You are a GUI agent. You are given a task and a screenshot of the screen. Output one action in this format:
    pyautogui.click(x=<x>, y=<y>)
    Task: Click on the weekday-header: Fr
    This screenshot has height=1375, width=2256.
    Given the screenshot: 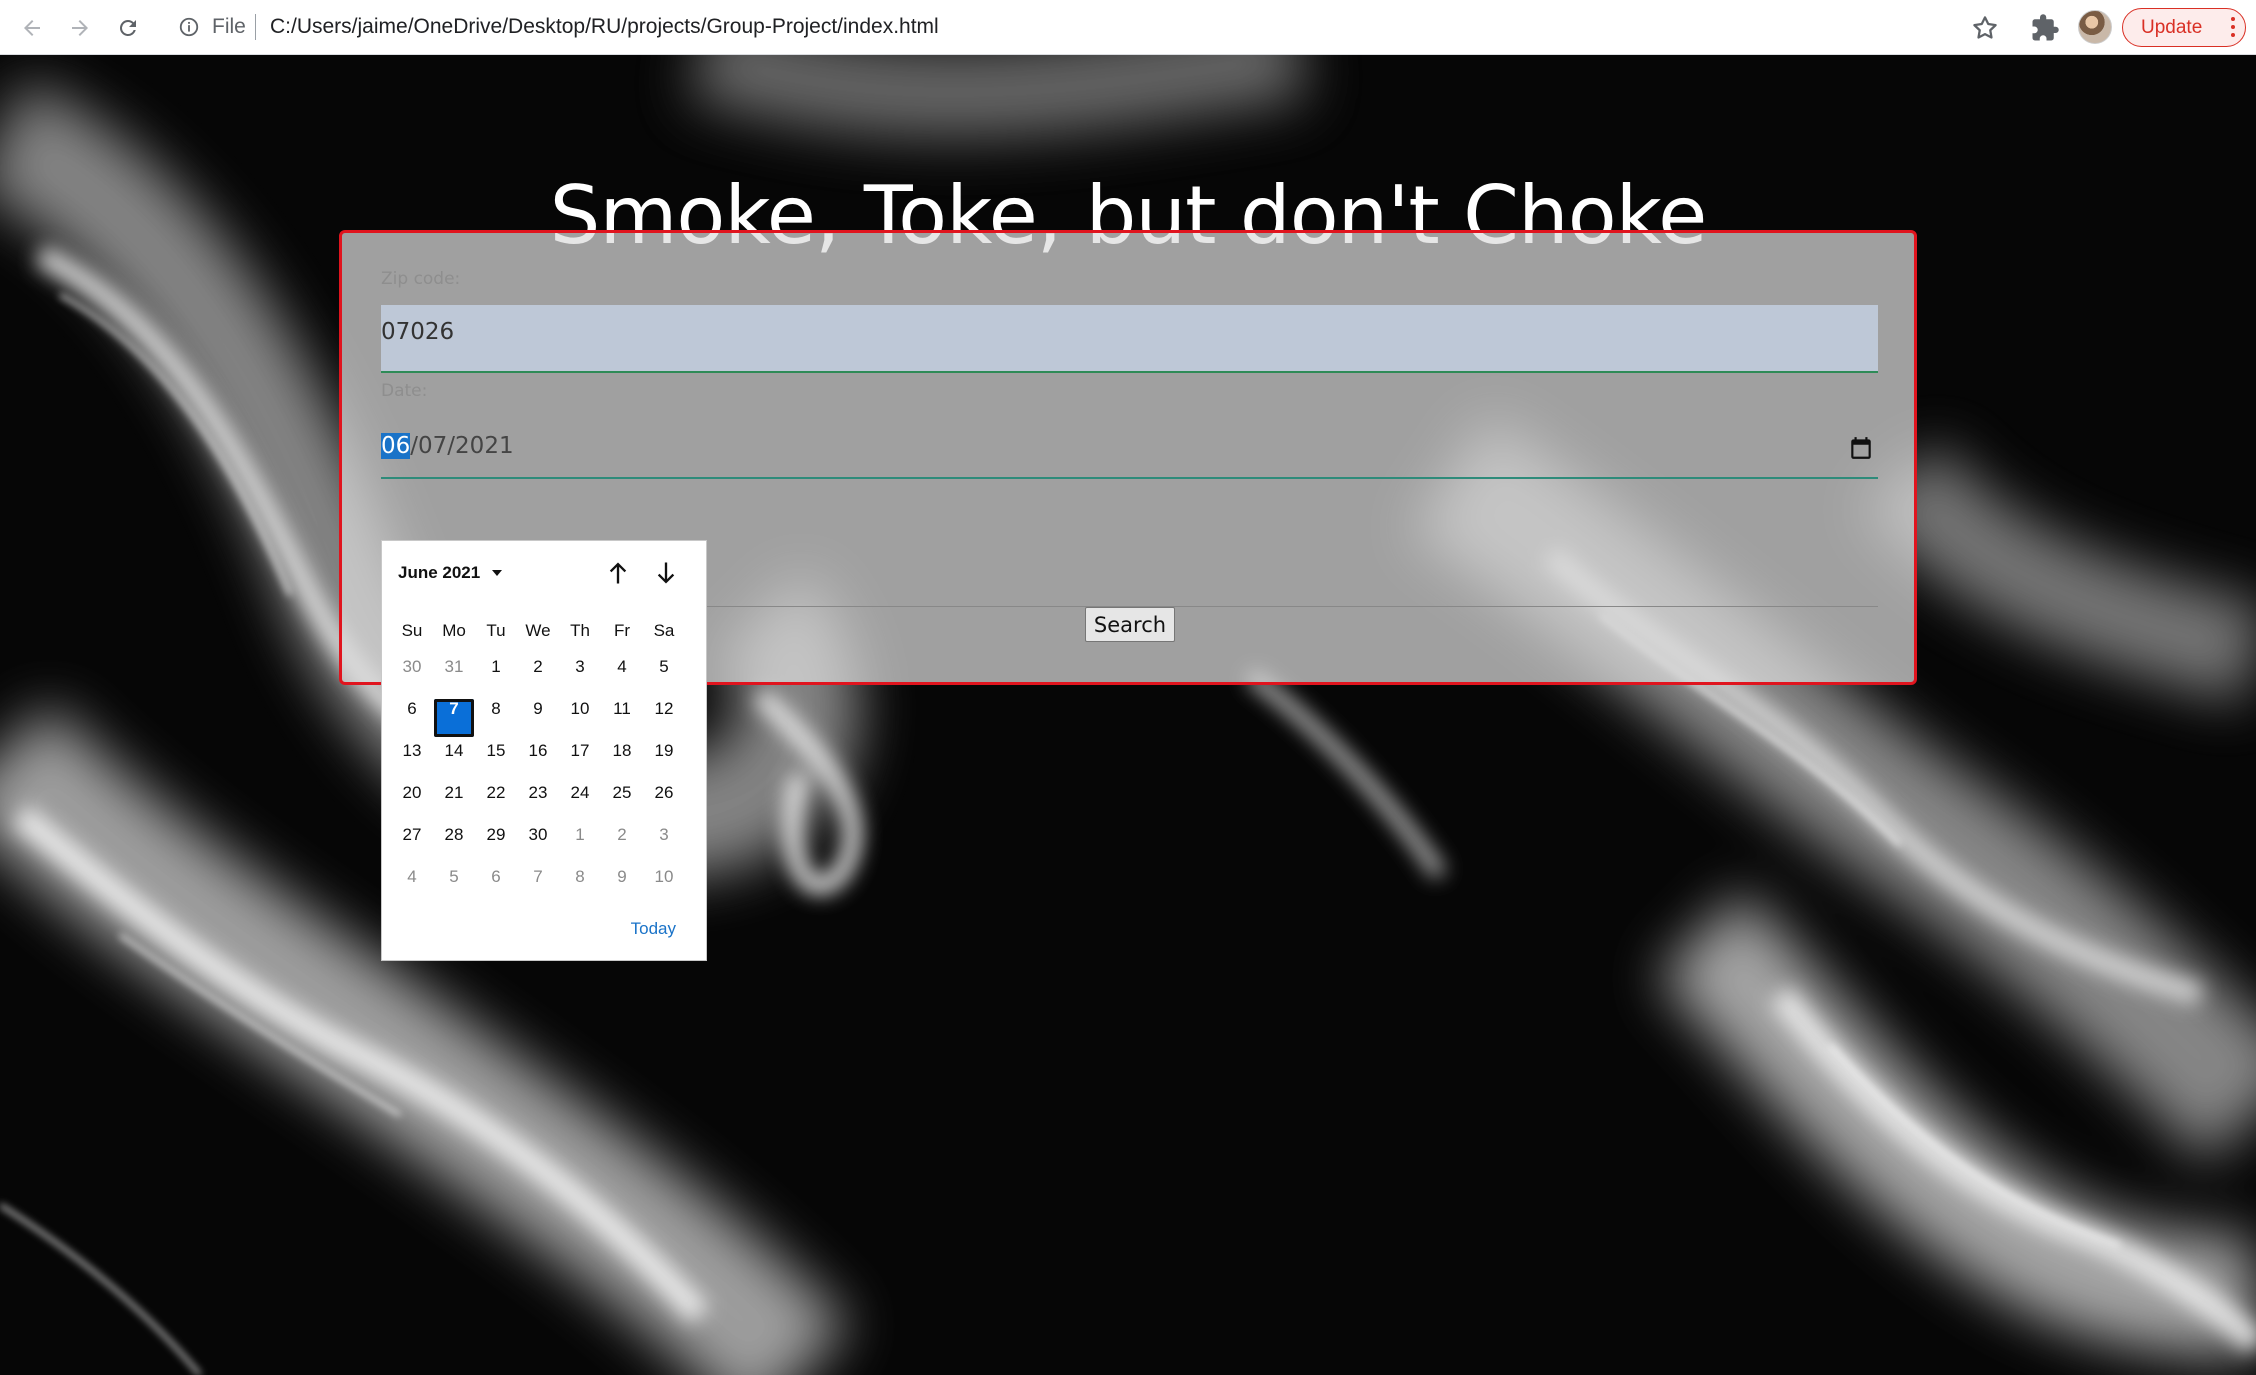 What is the action you would take?
    pyautogui.click(x=622, y=630)
    